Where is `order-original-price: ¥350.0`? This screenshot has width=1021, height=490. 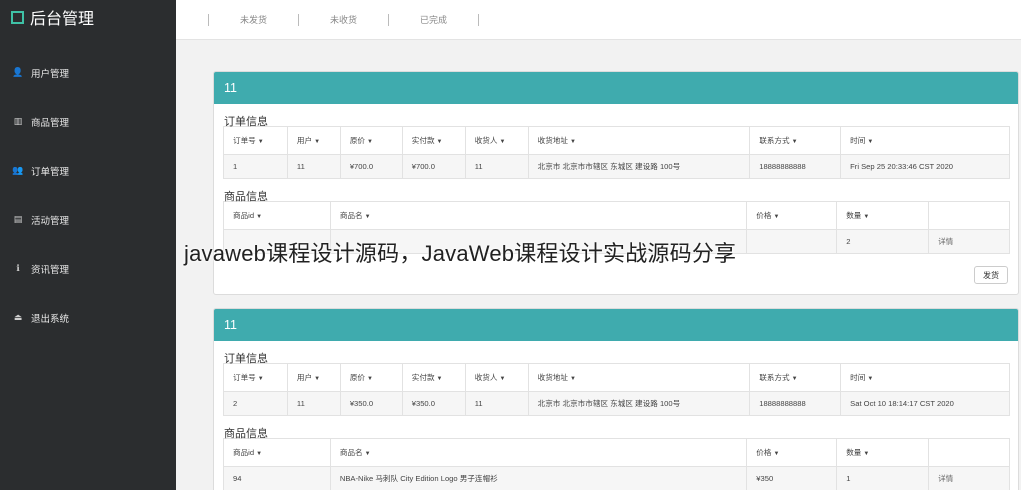
order-original-price: ¥350.0 is located at coordinates (371, 403).